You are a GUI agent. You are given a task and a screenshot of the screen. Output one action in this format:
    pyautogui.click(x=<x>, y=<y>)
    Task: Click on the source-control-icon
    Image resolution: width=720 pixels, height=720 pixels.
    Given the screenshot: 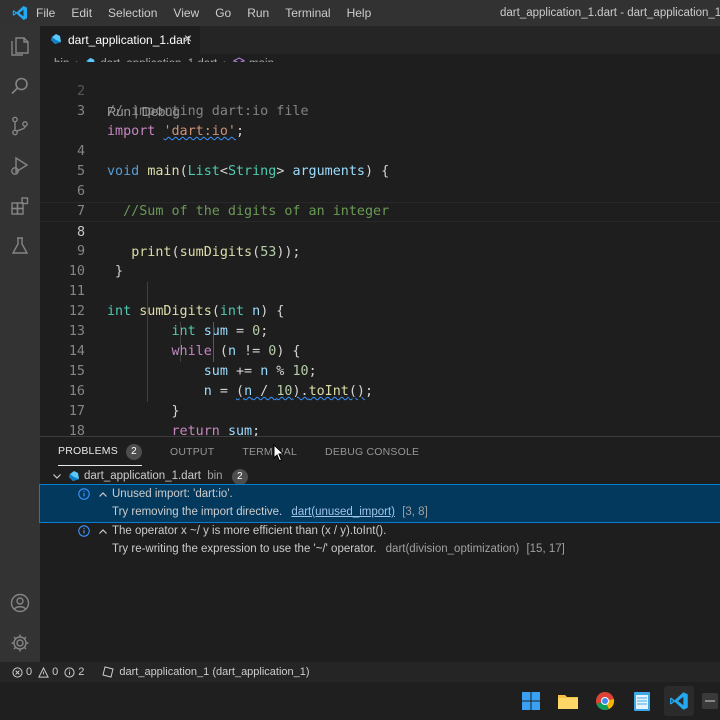 What is the action you would take?
    pyautogui.click(x=20, y=126)
    